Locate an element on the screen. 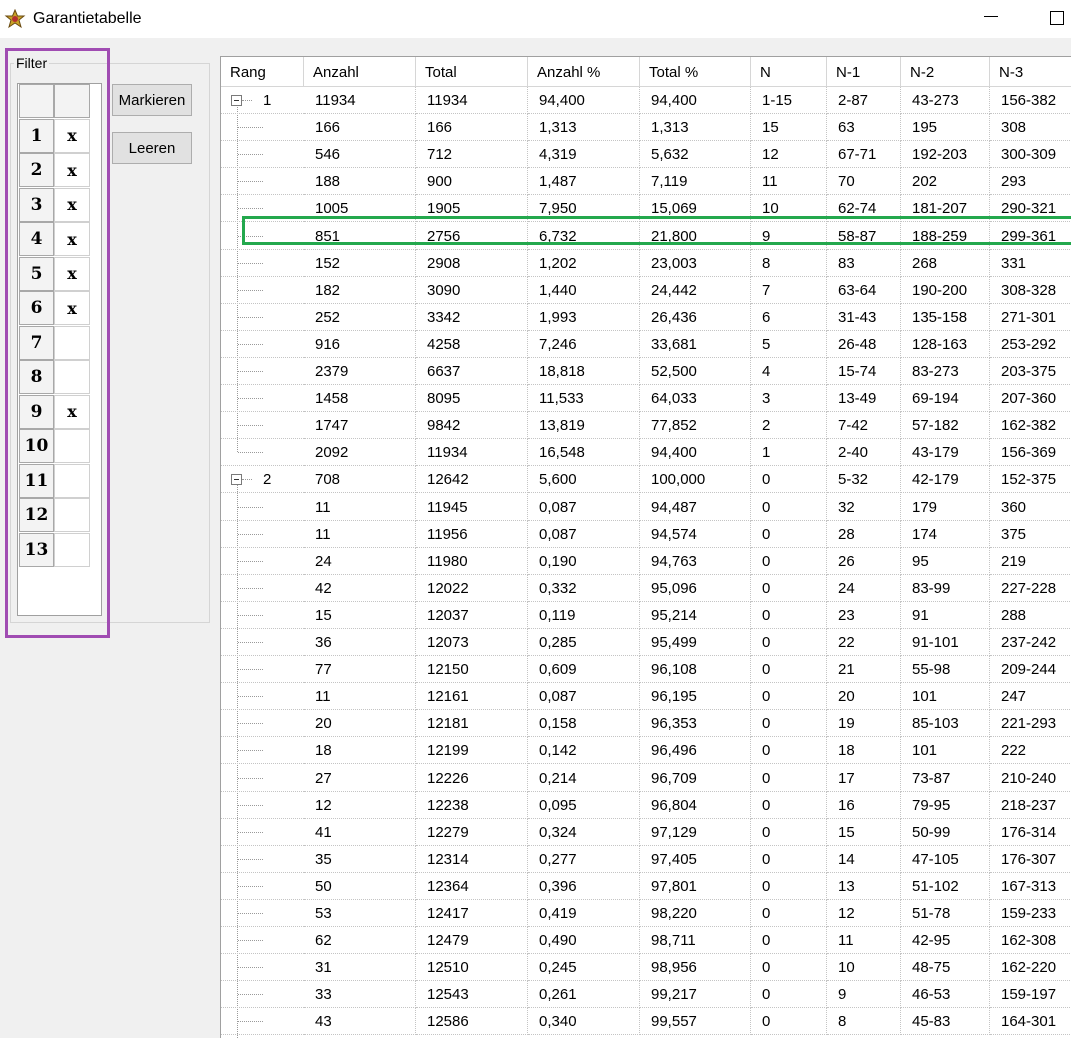 The height and width of the screenshot is (1038, 1071). n2-cell: 128-163 is located at coordinates (945, 344).